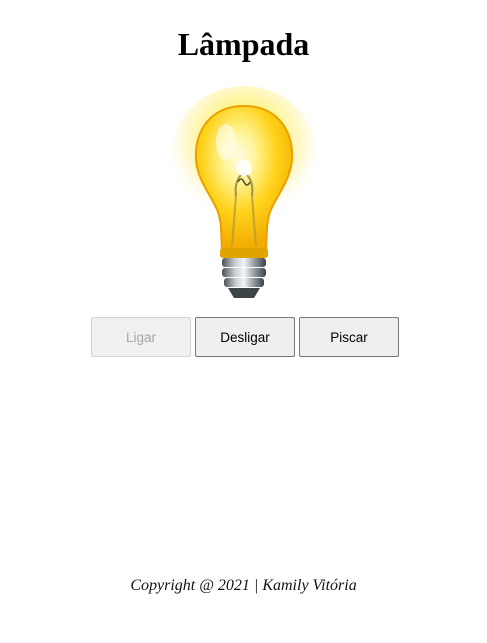 The image size is (487, 643). What do you see at coordinates (244, 192) in the screenshot?
I see `light-bulb-icon` at bounding box center [244, 192].